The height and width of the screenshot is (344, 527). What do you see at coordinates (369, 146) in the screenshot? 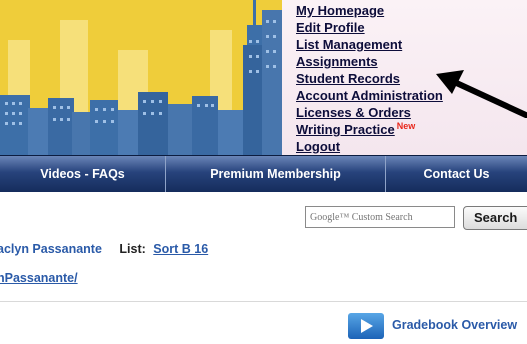
I see `menu-item-logout: Logout` at bounding box center [369, 146].